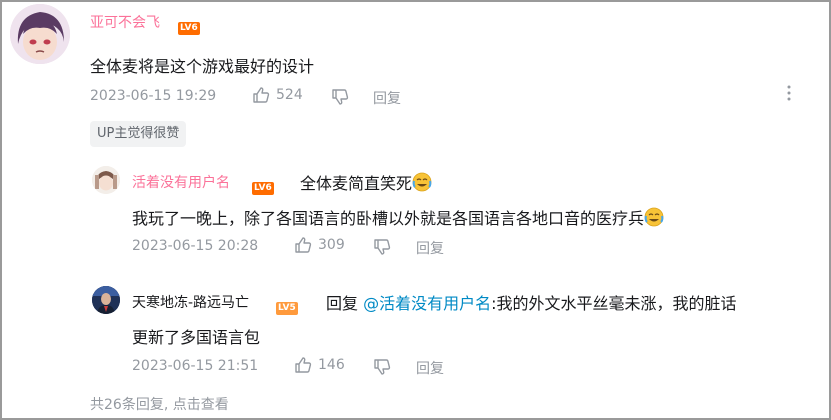 This screenshot has height=420, width=831. What do you see at coordinates (195, 366) in the screenshot?
I see `reply-timestamp: 2023-06-15 21:51` at bounding box center [195, 366].